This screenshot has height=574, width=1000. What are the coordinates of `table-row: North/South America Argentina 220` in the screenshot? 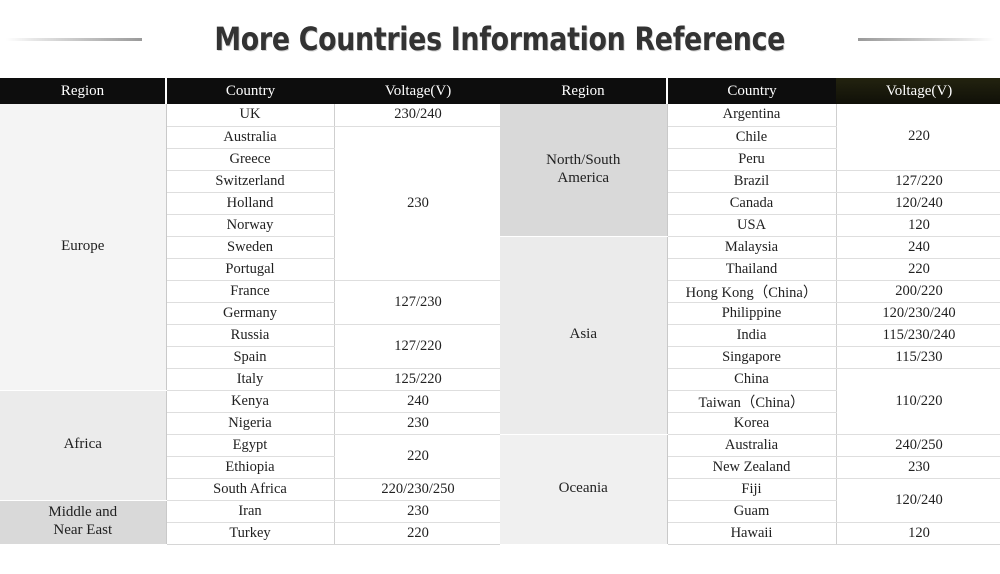 It's located at (750, 170).